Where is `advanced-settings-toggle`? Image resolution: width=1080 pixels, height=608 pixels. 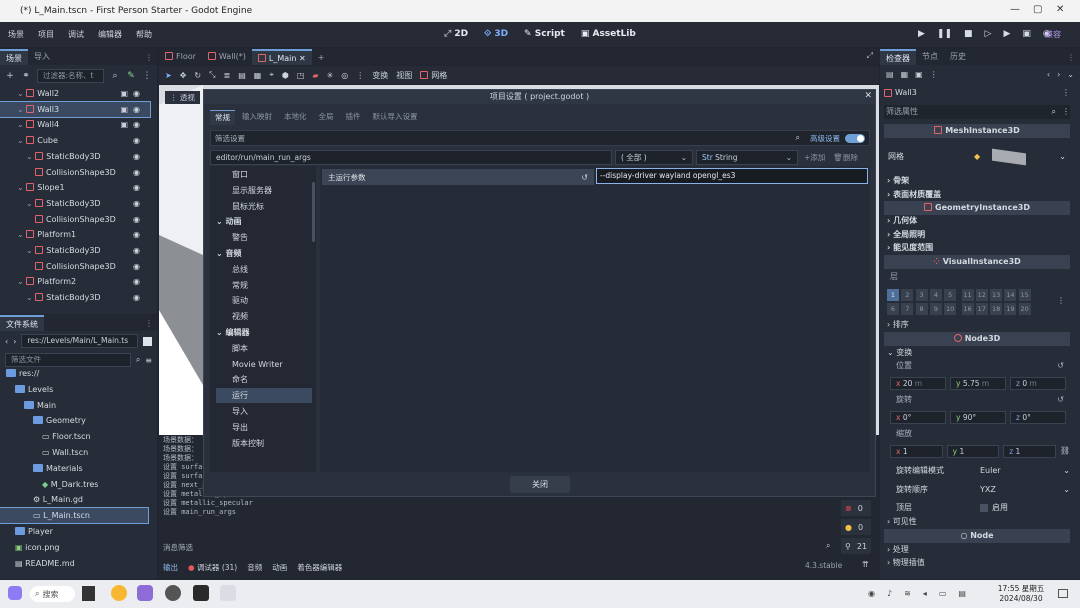 advanced-settings-toggle is located at coordinates (855, 138).